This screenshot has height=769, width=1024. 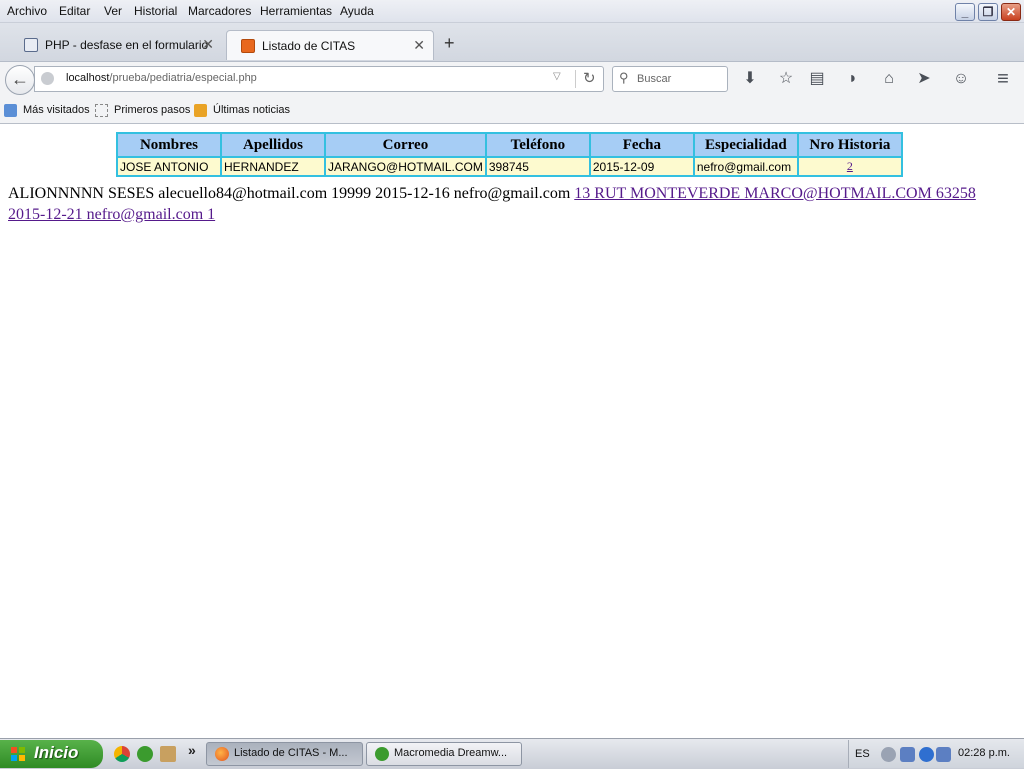 What do you see at coordinates (589, 78) in the screenshot?
I see `reload-icon: ↻` at bounding box center [589, 78].